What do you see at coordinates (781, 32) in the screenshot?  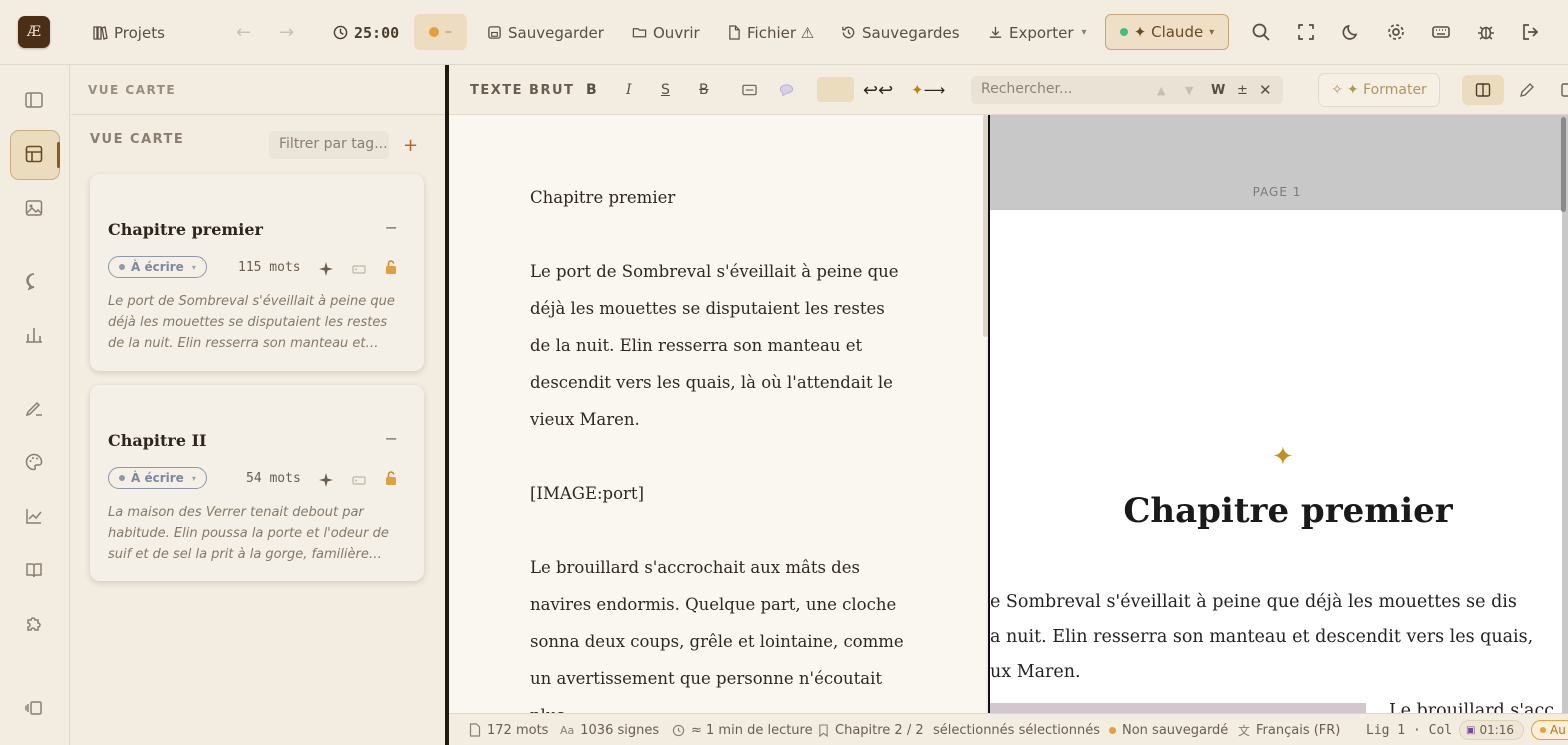 I see `file-label: Fichier ⚠` at bounding box center [781, 32].